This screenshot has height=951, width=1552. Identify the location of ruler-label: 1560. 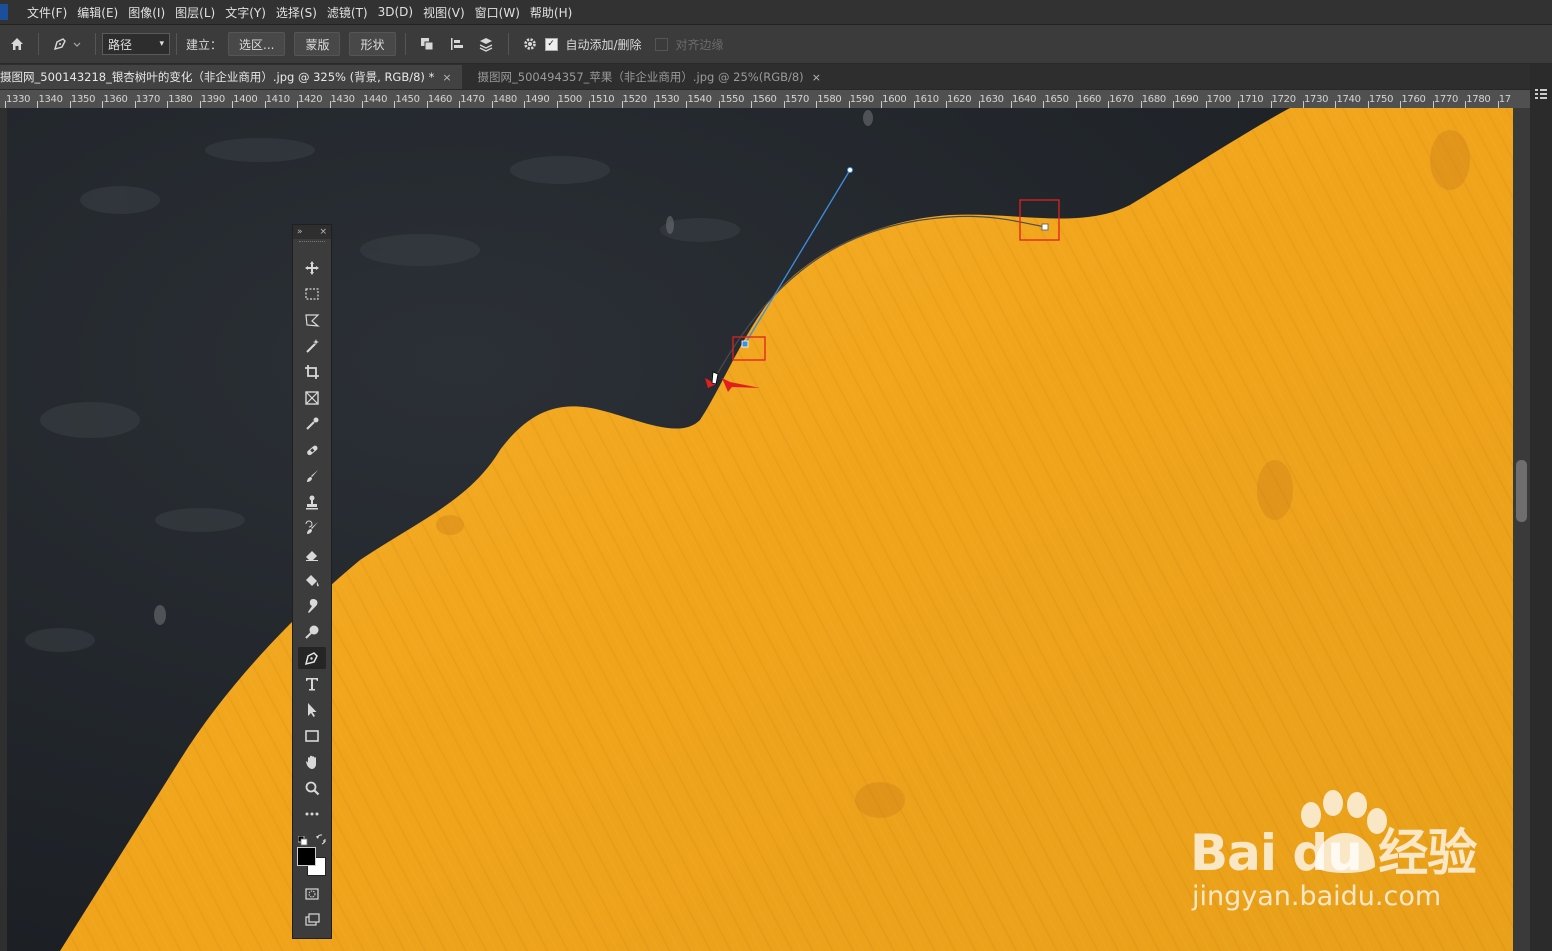
(764, 99).